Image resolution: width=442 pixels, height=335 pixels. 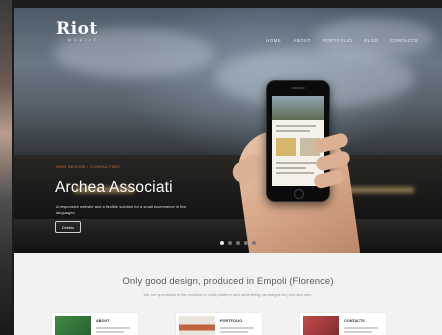 I want to click on hero-title: Archea Associati, so click(x=114, y=187).